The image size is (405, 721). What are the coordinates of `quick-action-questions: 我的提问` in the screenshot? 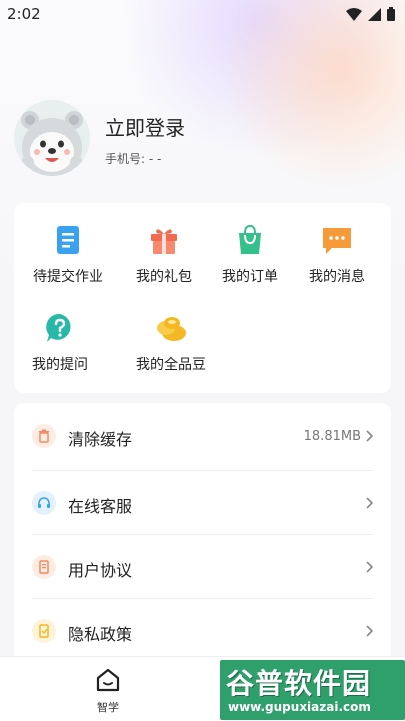 It's located at (60, 342).